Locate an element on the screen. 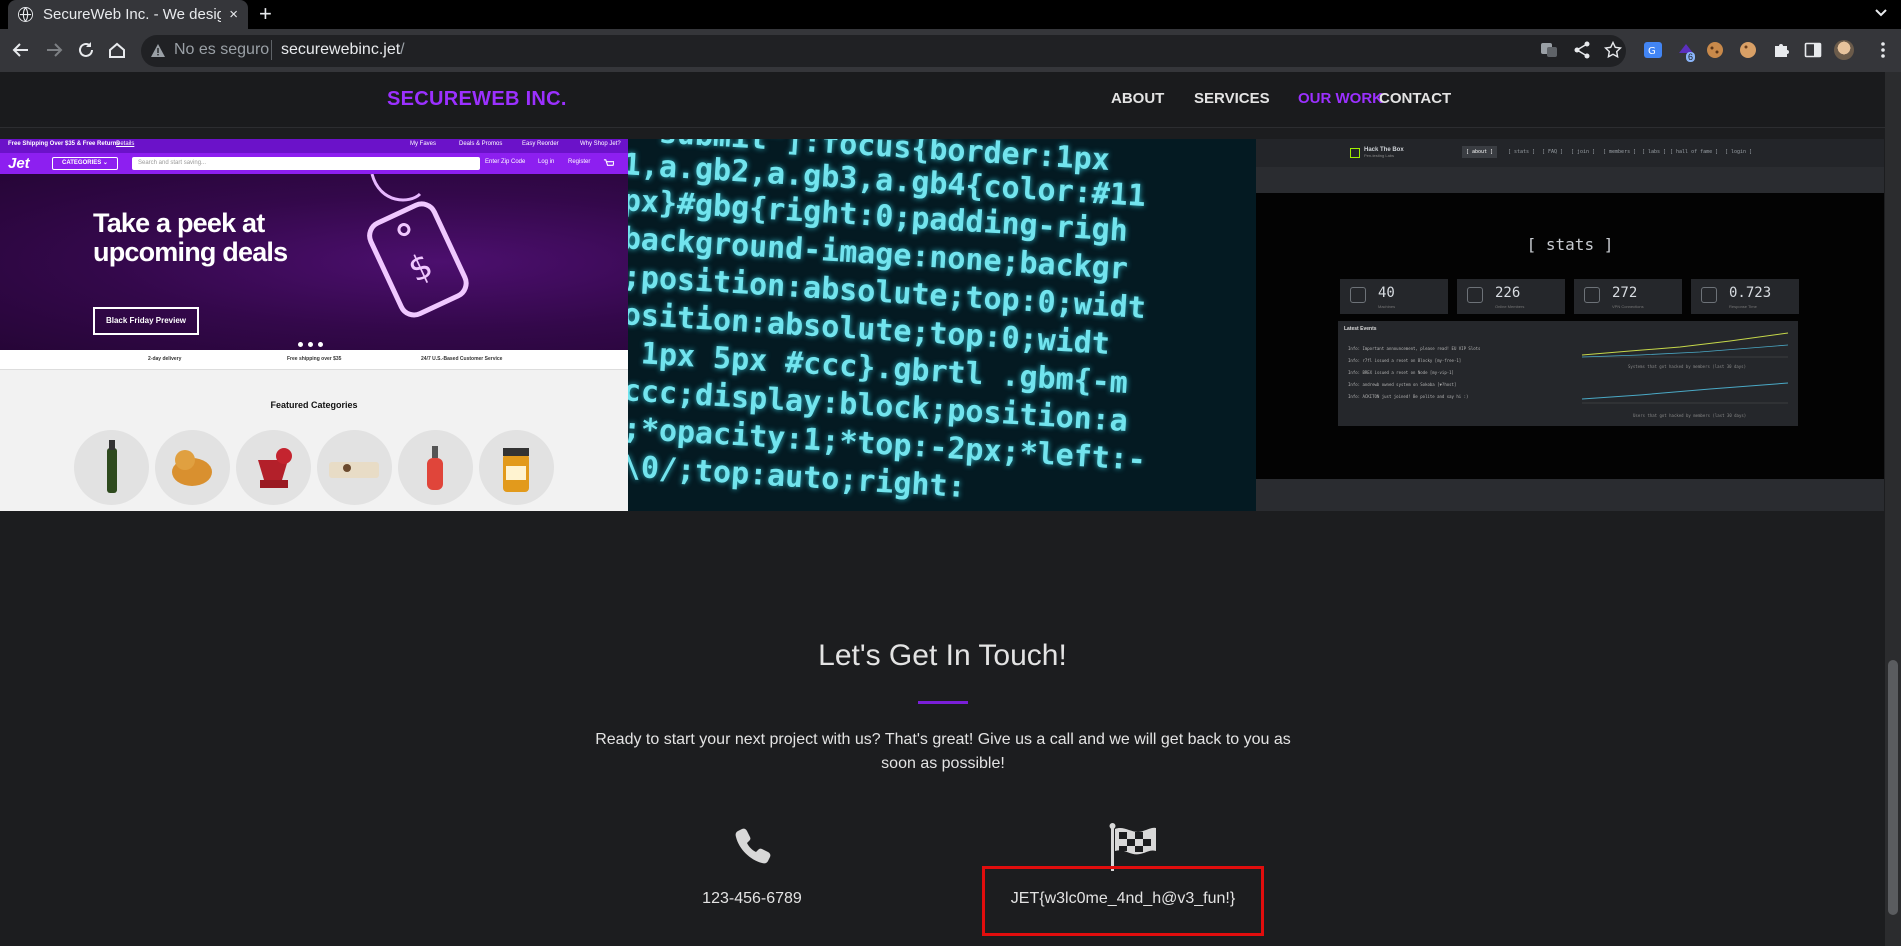 Image resolution: width=1901 pixels, height=946 pixels. cookie-editor-icon is located at coordinates (1748, 50).